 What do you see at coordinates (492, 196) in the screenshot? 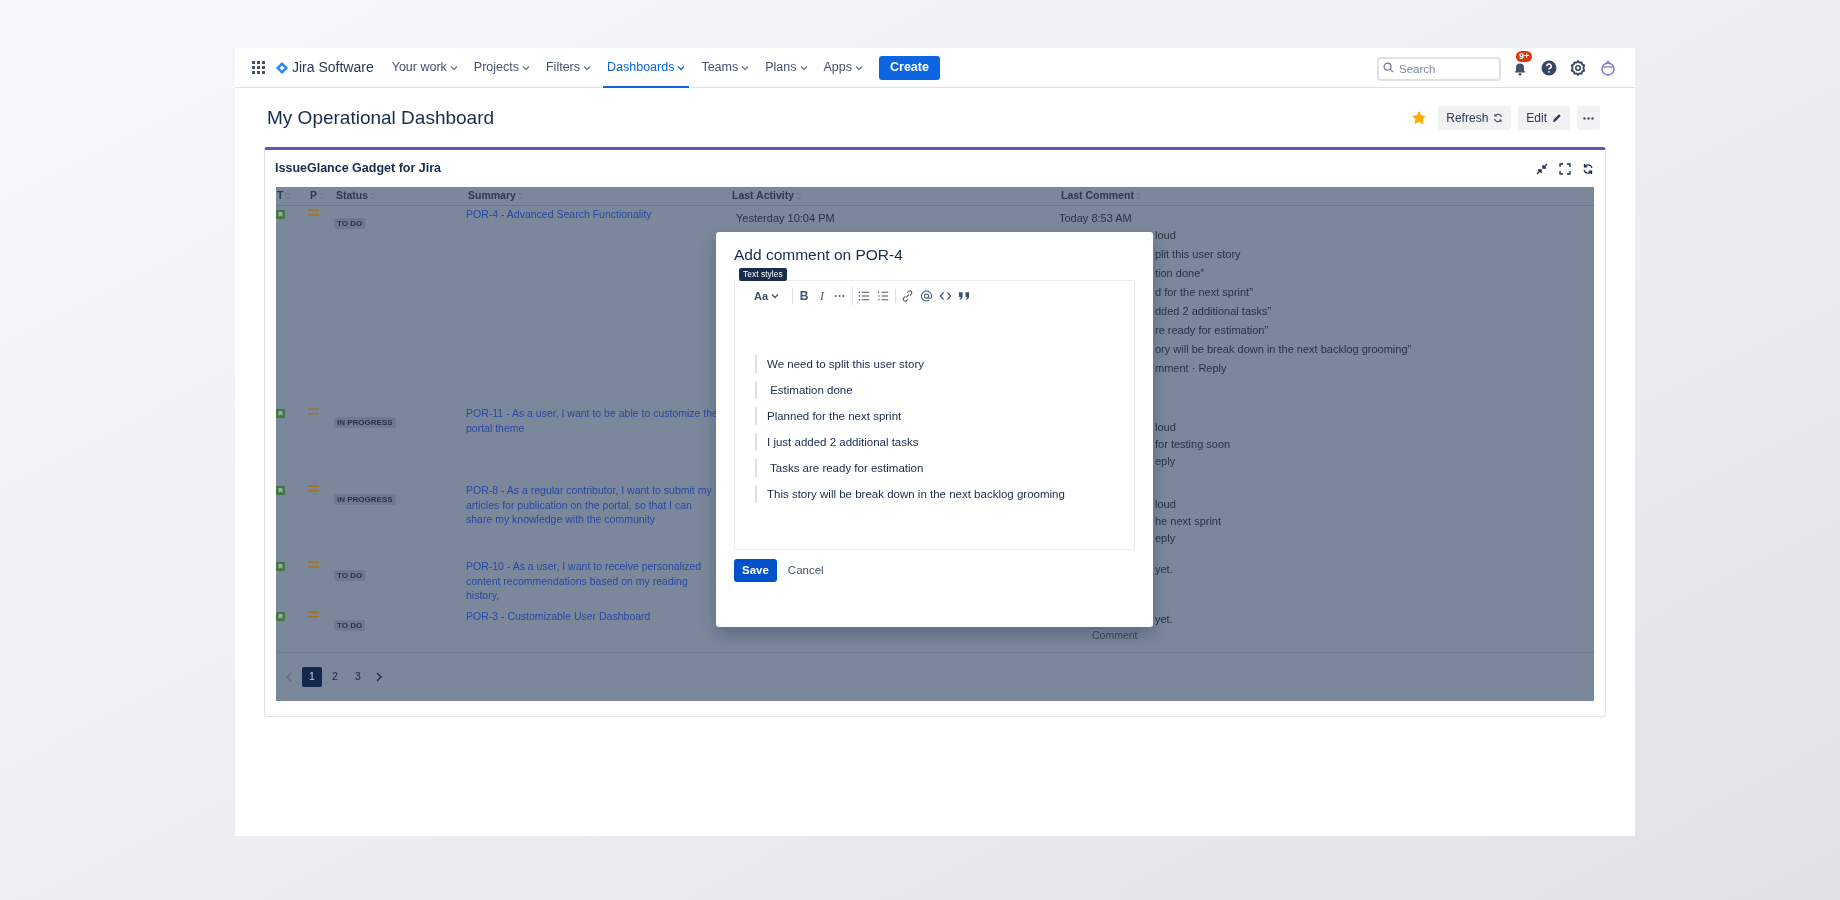
I see `column-header: Summary` at bounding box center [492, 196].